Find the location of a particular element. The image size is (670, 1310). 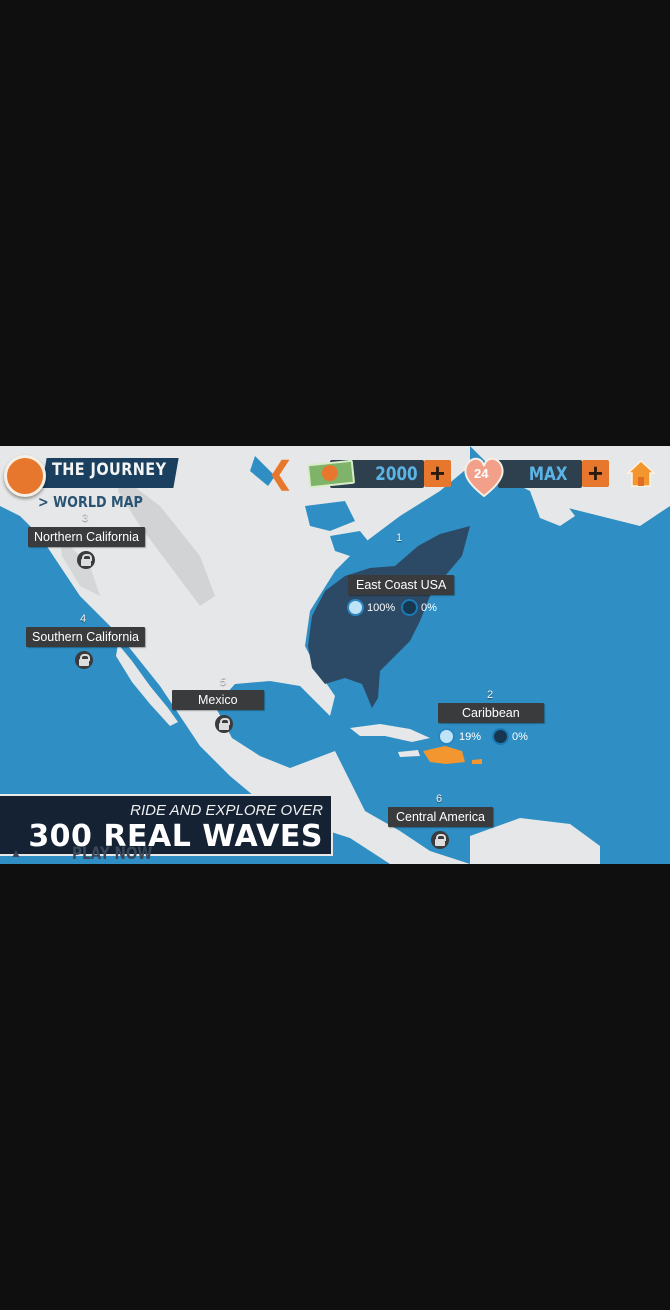

back-arrow-icon: ❮ is located at coordinates (280, 474).